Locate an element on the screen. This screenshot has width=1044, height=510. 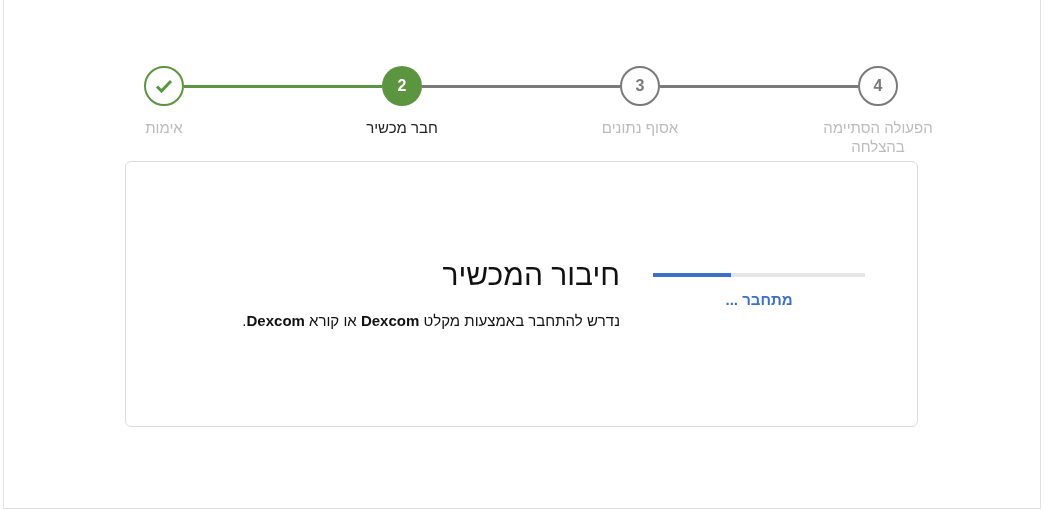
step-number: 2 is located at coordinates (402, 86).